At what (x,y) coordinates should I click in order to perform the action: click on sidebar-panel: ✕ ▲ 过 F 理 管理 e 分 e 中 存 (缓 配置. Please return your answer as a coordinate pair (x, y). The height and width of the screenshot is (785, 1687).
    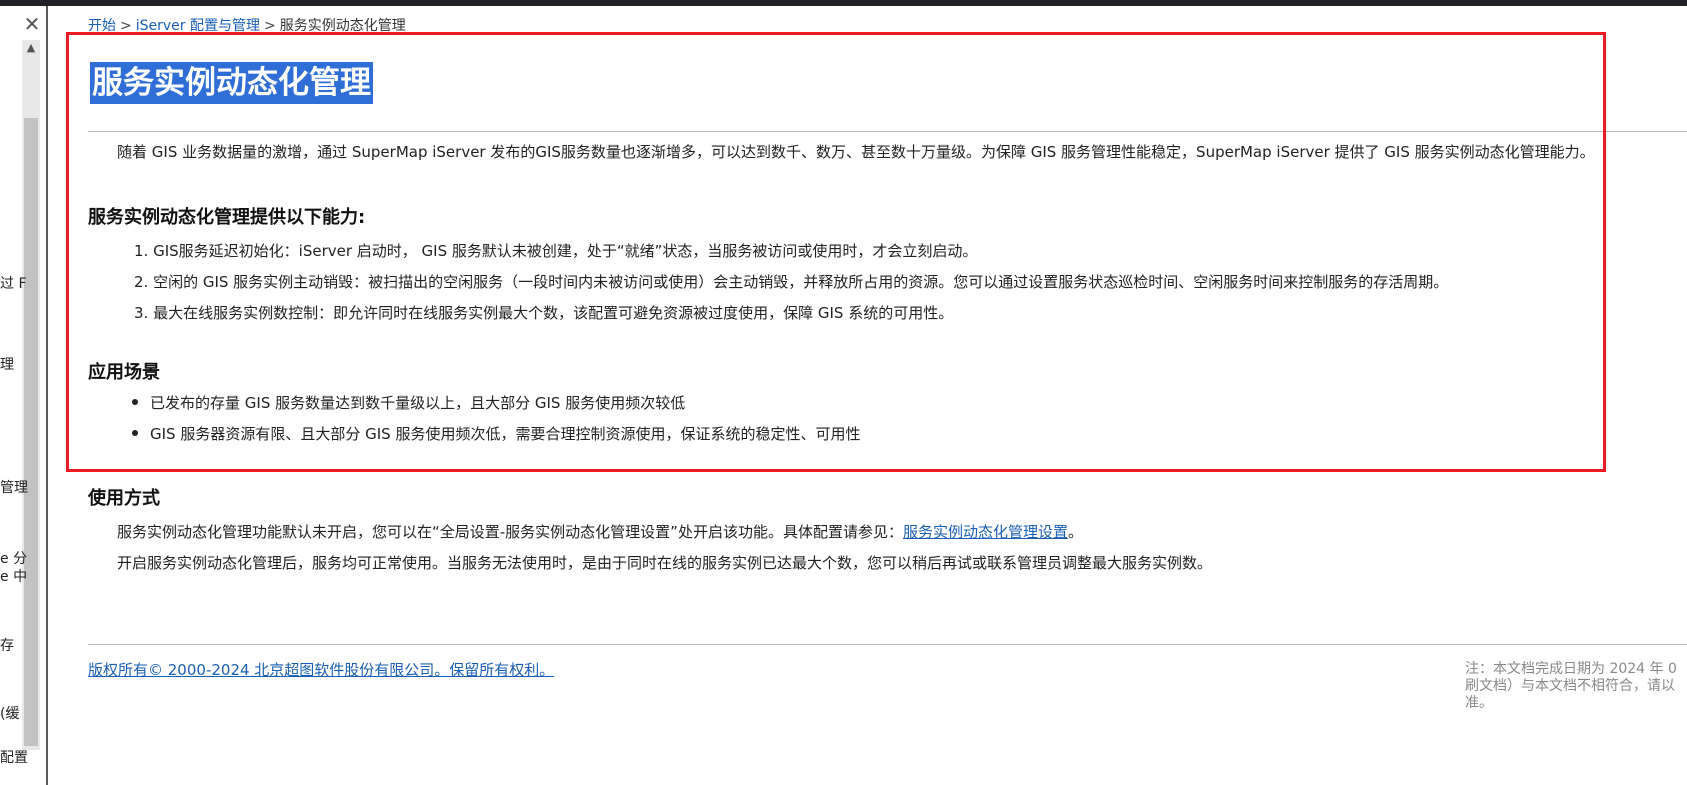
    Looking at the image, I should click on (24, 395).